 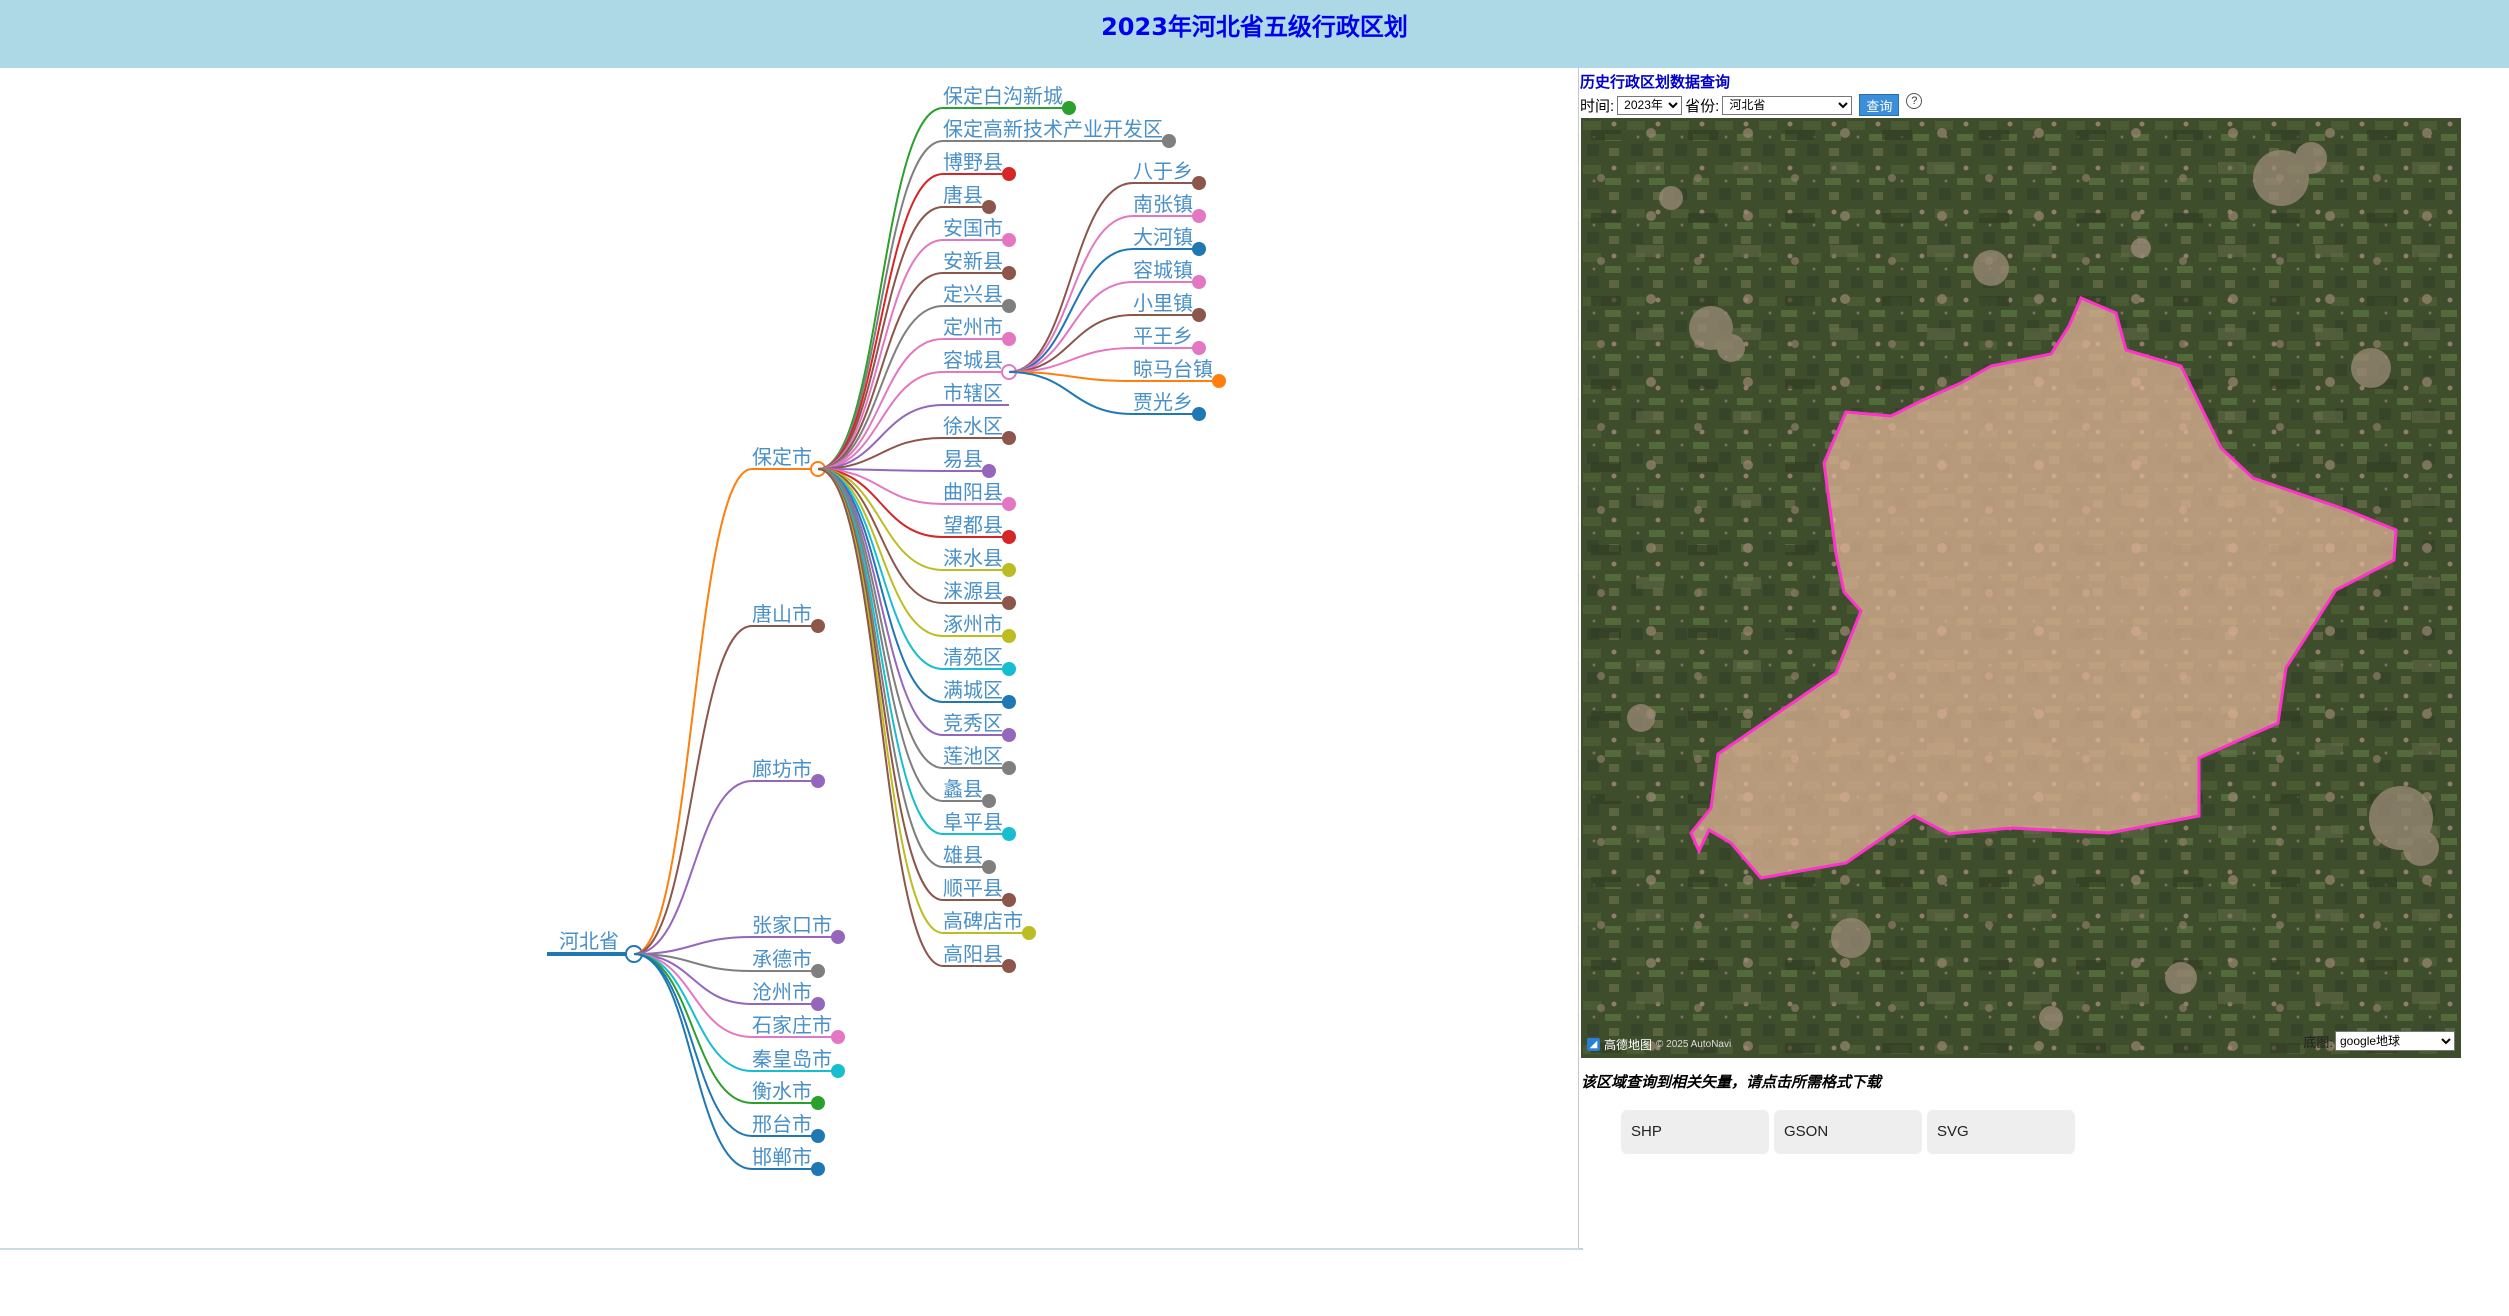 What do you see at coordinates (973, 624) in the screenshot?
I see `tree-node-label: 涿州市` at bounding box center [973, 624].